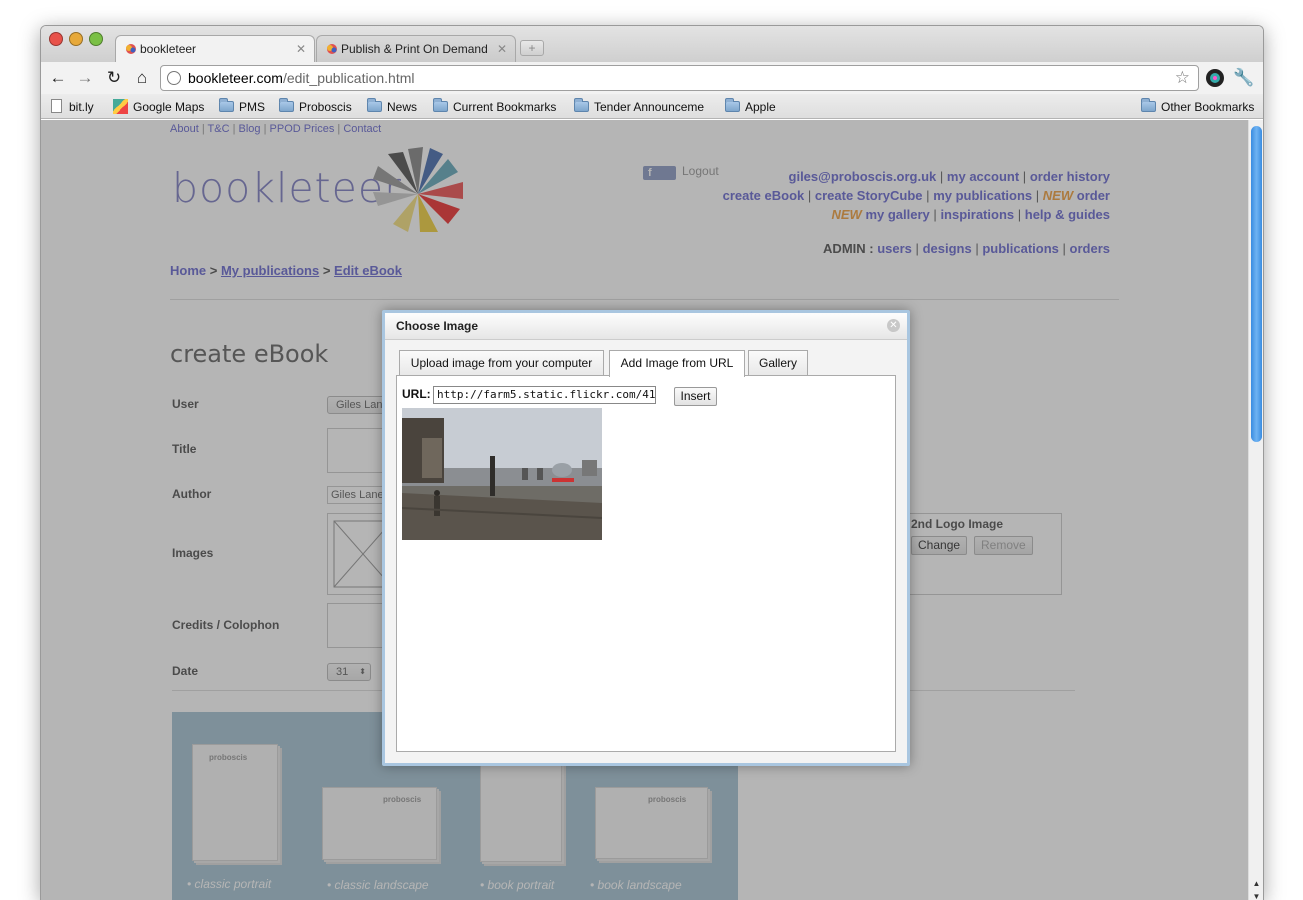 This screenshot has height=900, width=1303. Describe the element at coordinates (494, 107) in the screenshot. I see `bookmark-current: Current Bookmarks` at that location.